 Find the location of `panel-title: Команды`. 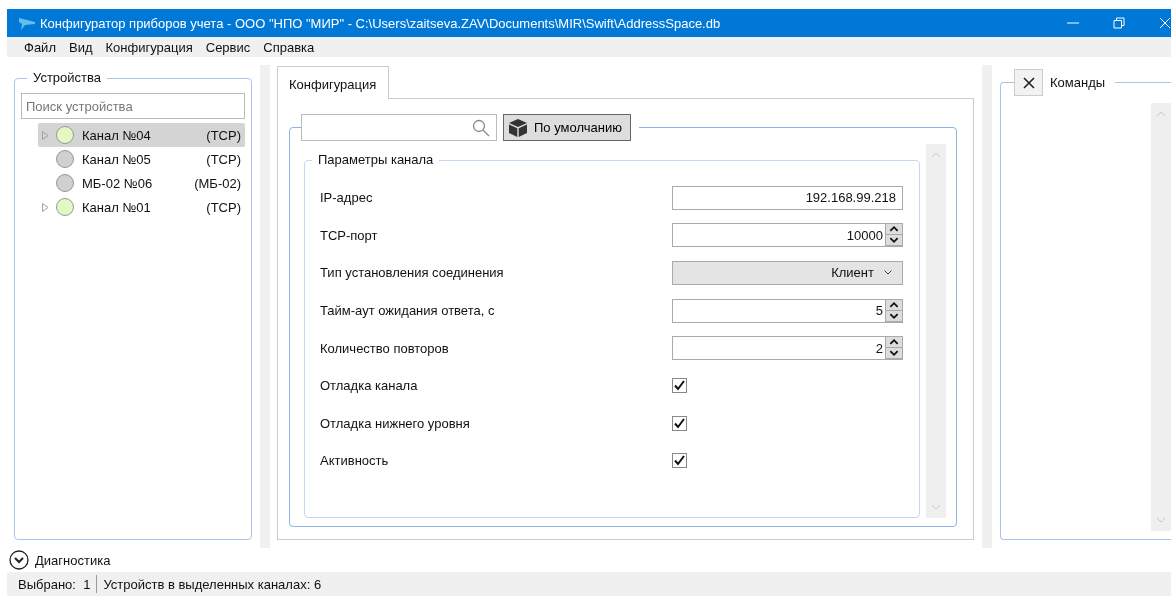

panel-title: Команды is located at coordinates (1078, 82).